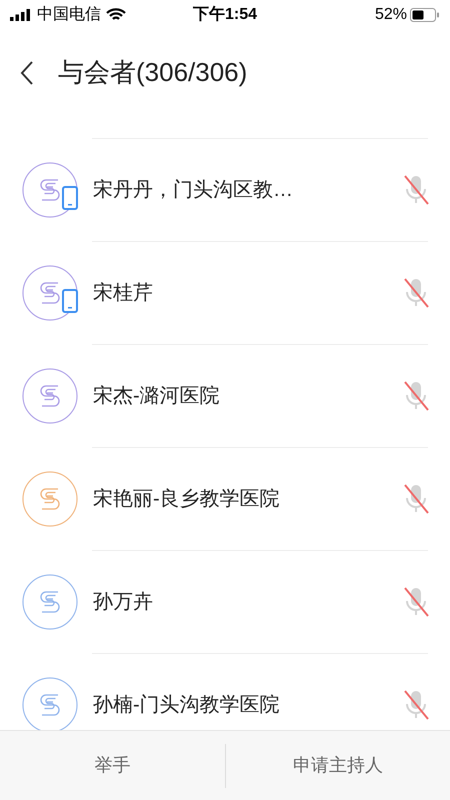  What do you see at coordinates (27, 73) in the screenshot?
I see `back-icon` at bounding box center [27, 73].